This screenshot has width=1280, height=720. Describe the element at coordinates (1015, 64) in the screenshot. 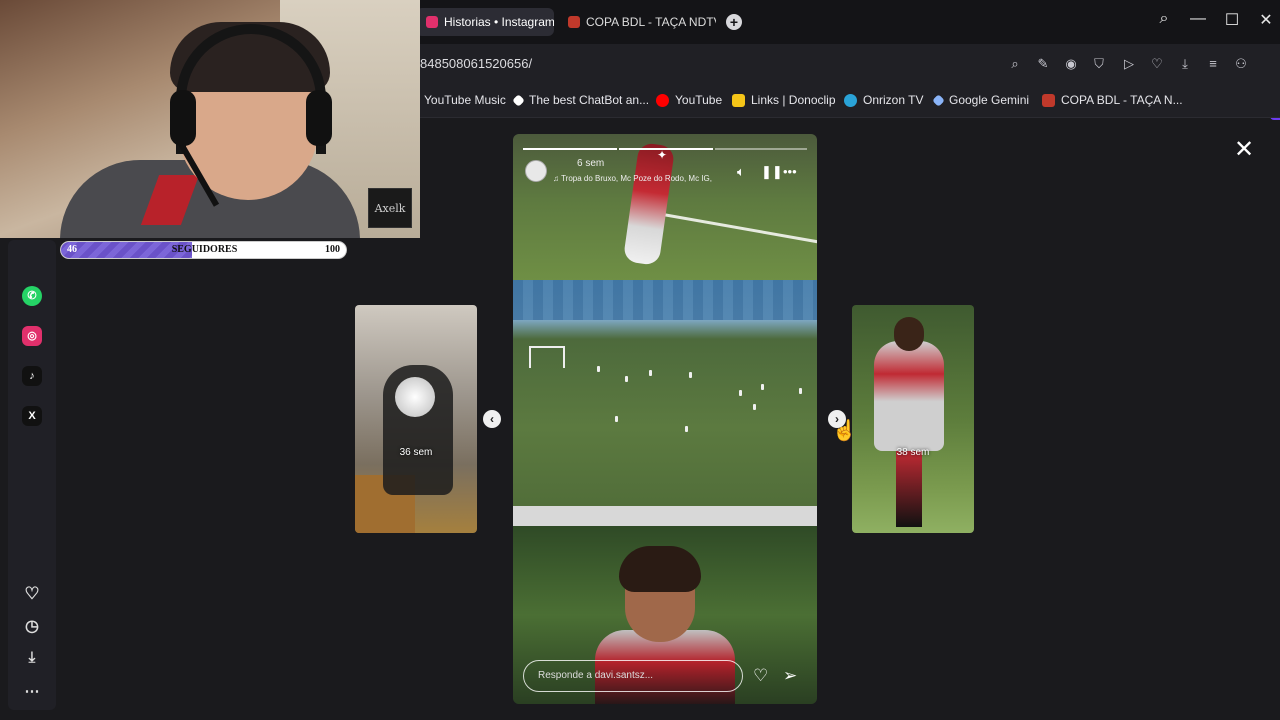

I see `zoom-icon: ⌕` at that location.